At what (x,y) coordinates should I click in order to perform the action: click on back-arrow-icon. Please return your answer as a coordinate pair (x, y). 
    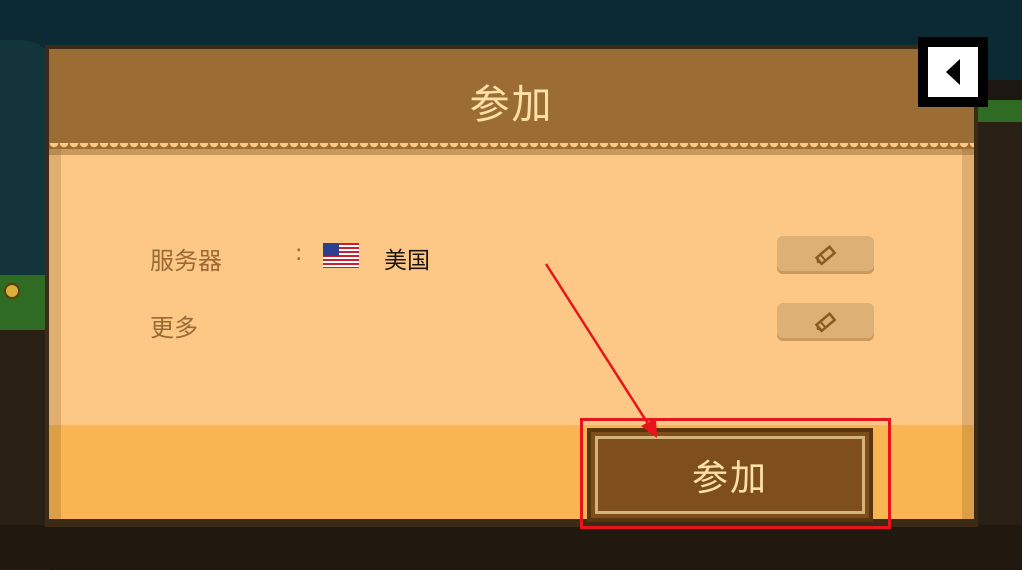
    Looking at the image, I should click on (953, 72).